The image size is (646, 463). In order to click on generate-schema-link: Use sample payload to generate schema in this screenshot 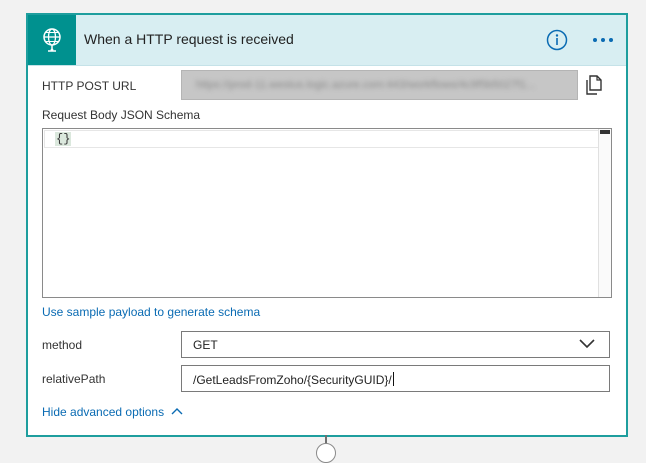, I will do `click(151, 312)`.